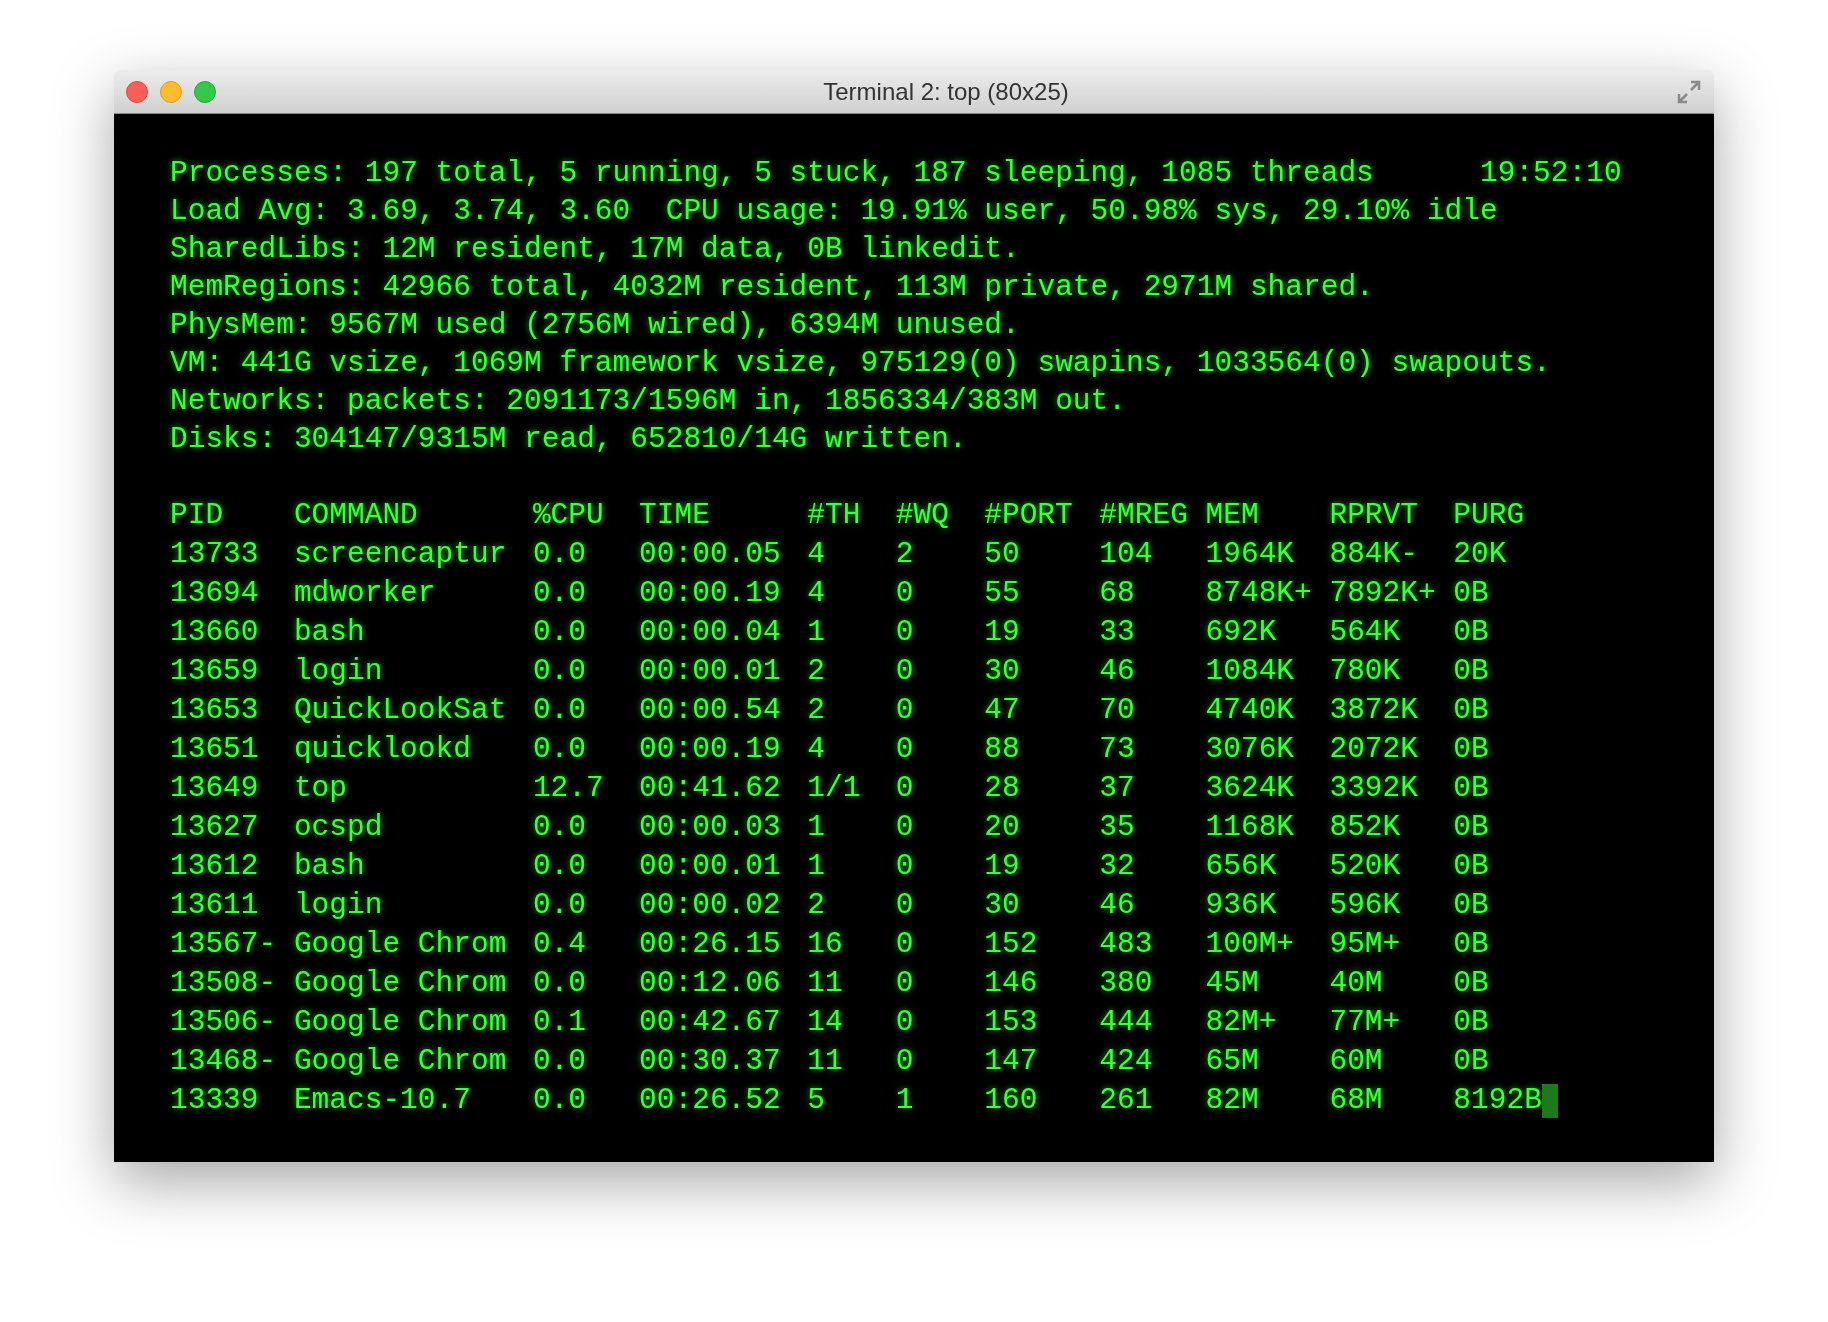 This screenshot has width=1828, height=1322. I want to click on table-cell-text: 5, so click(816, 1100).